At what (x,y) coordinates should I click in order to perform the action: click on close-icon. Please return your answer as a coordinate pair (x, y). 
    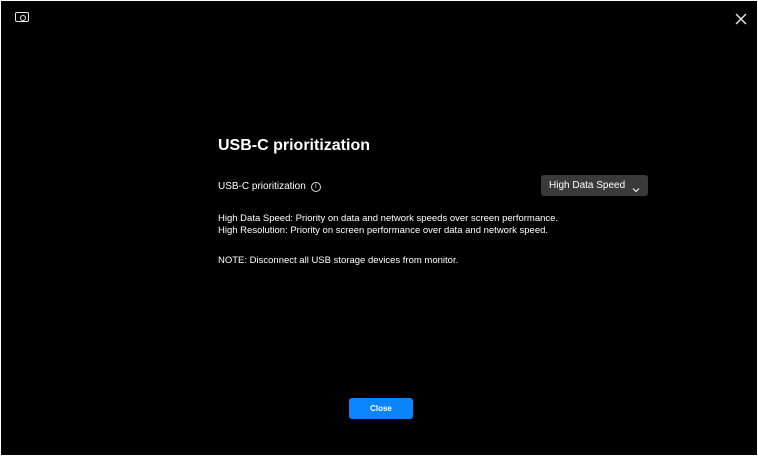
    Looking at the image, I should click on (741, 19).